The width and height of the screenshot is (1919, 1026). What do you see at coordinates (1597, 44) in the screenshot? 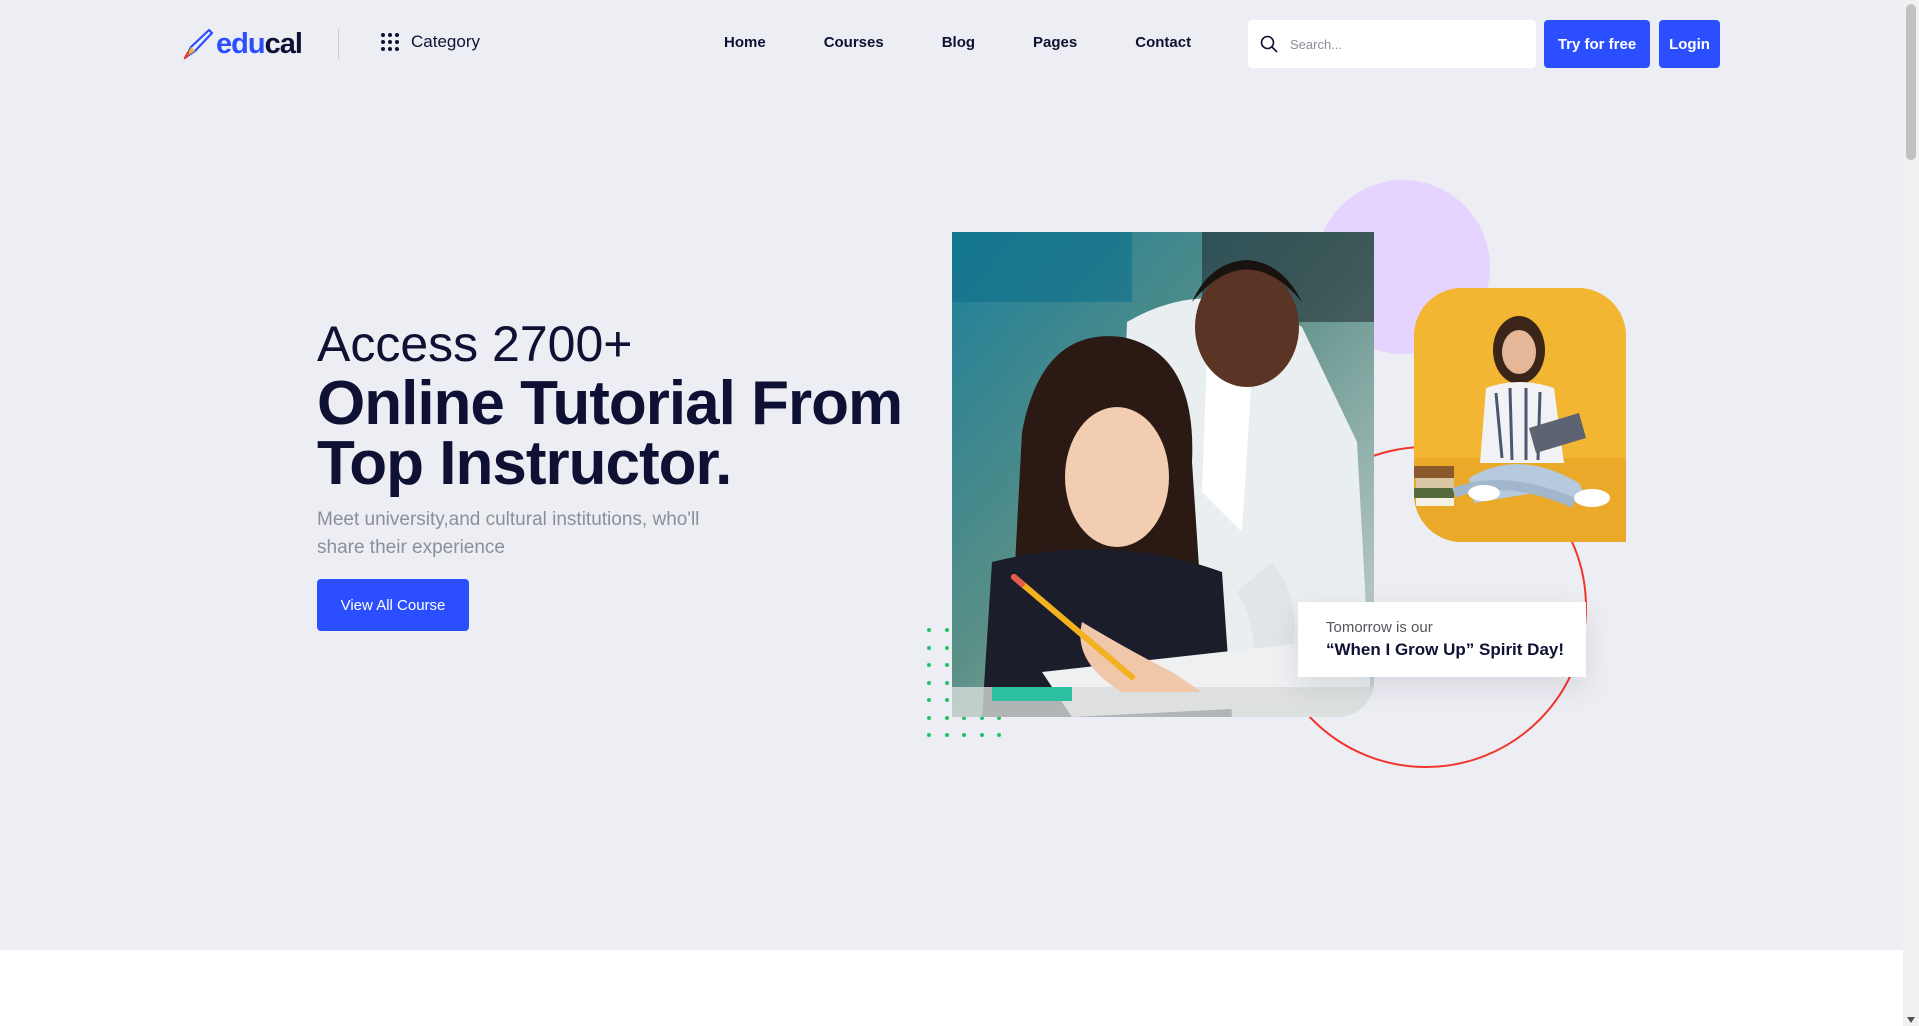
I see `try-for-free-button: Try for free` at bounding box center [1597, 44].